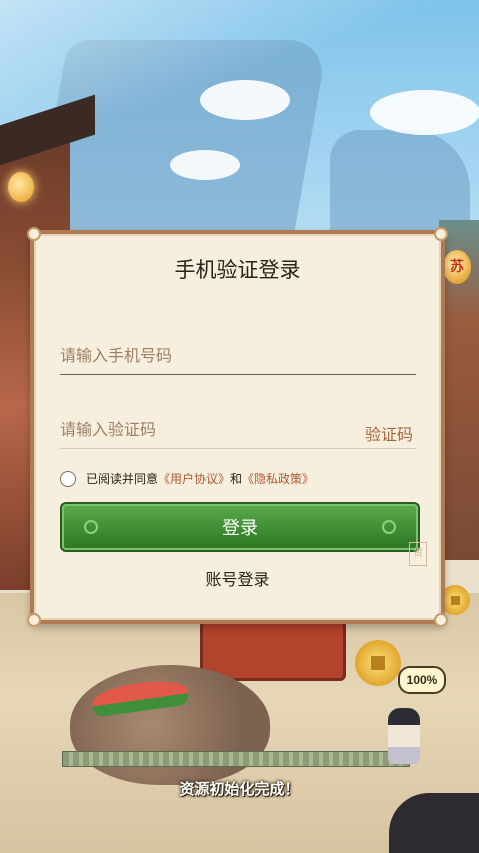 This screenshot has height=853, width=479. Describe the element at coordinates (68, 478) in the screenshot. I see `agreement-checkbox` at that location.